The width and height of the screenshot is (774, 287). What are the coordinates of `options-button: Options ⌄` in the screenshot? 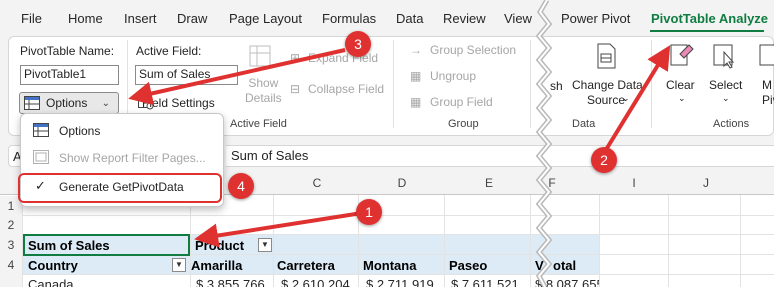 It's located at (69, 103).